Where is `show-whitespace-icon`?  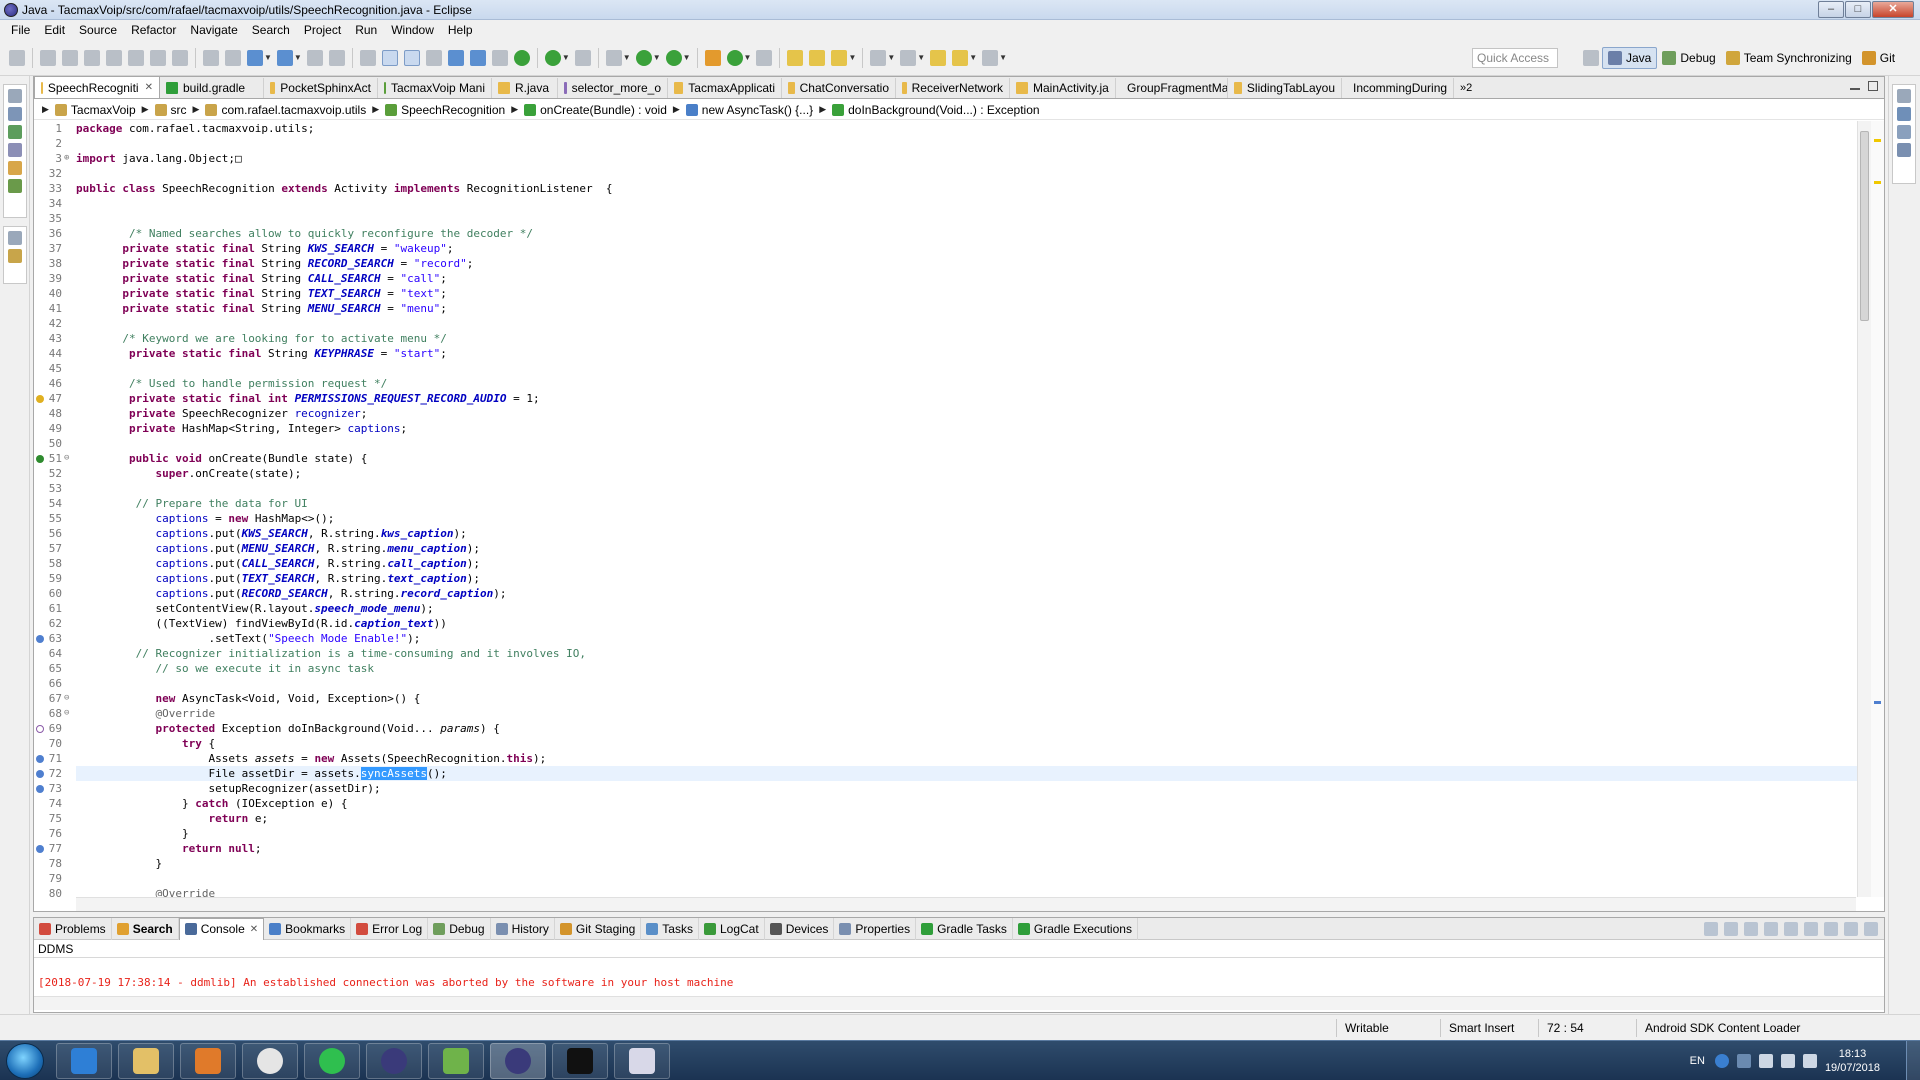
show-whitespace-icon is located at coordinates (433, 57).